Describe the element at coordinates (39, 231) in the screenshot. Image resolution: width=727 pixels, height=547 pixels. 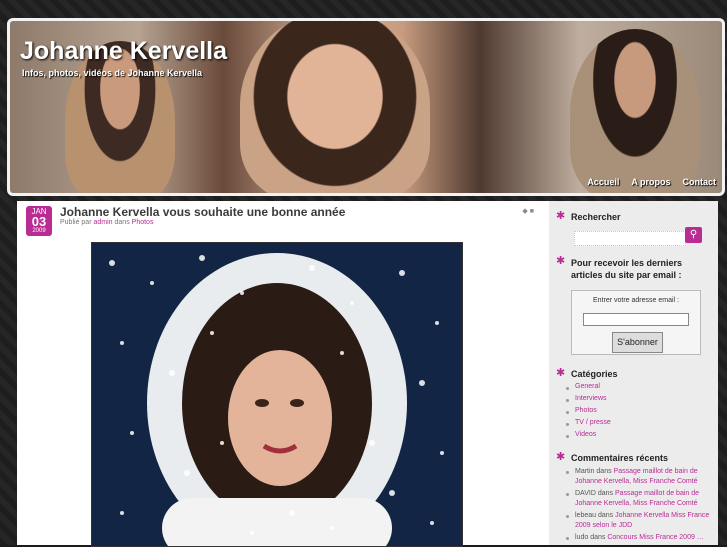
I see `post-date-year: 2009` at that location.